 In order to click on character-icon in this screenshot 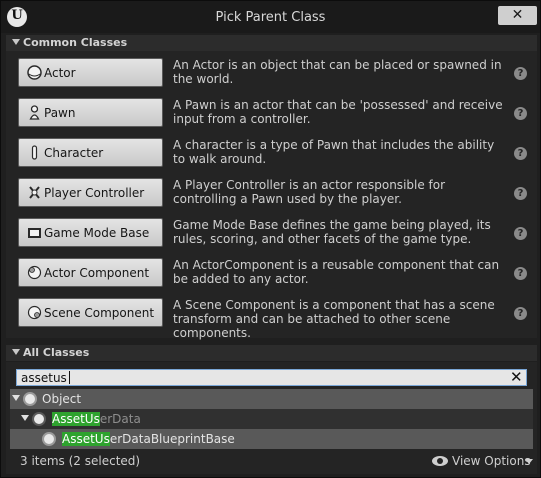, I will do `click(34, 152)`.